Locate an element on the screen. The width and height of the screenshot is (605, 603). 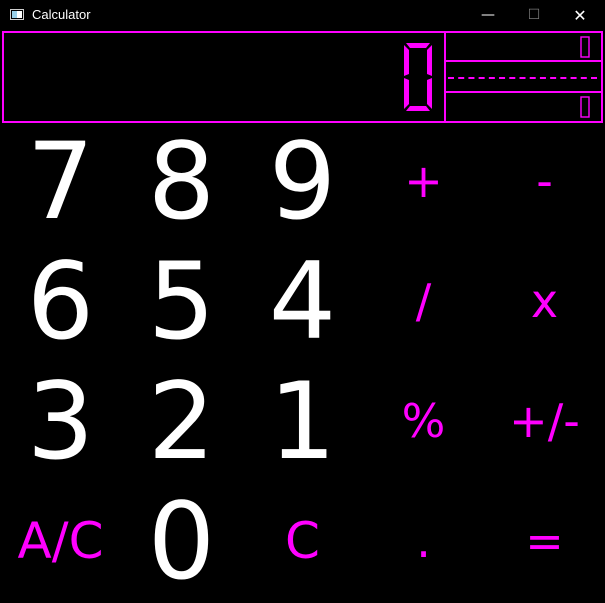
equals-button: = is located at coordinates (544, 541).